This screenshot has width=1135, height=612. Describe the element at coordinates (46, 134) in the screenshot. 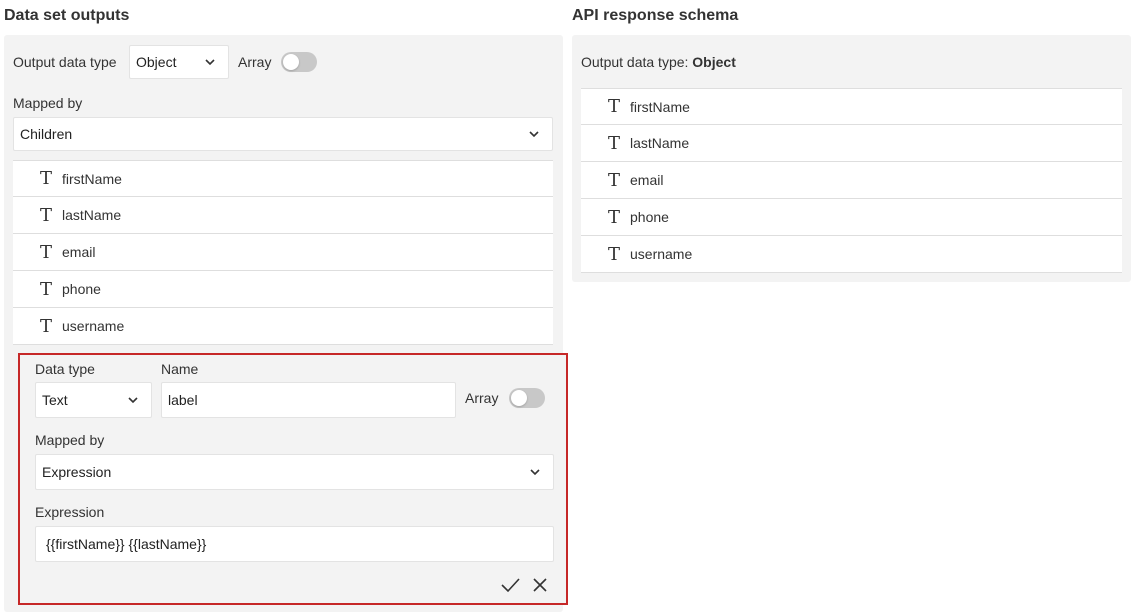

I see `mapped-by-value: Children` at that location.